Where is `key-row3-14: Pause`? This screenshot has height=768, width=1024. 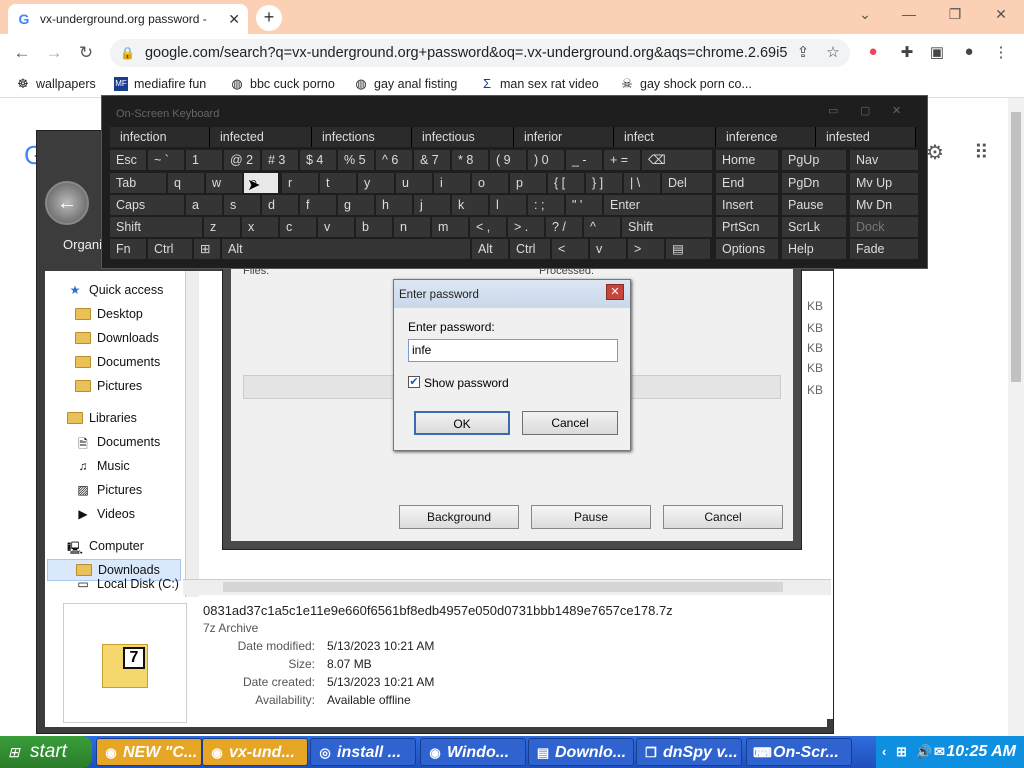 key-row3-14: Pause is located at coordinates (814, 205).